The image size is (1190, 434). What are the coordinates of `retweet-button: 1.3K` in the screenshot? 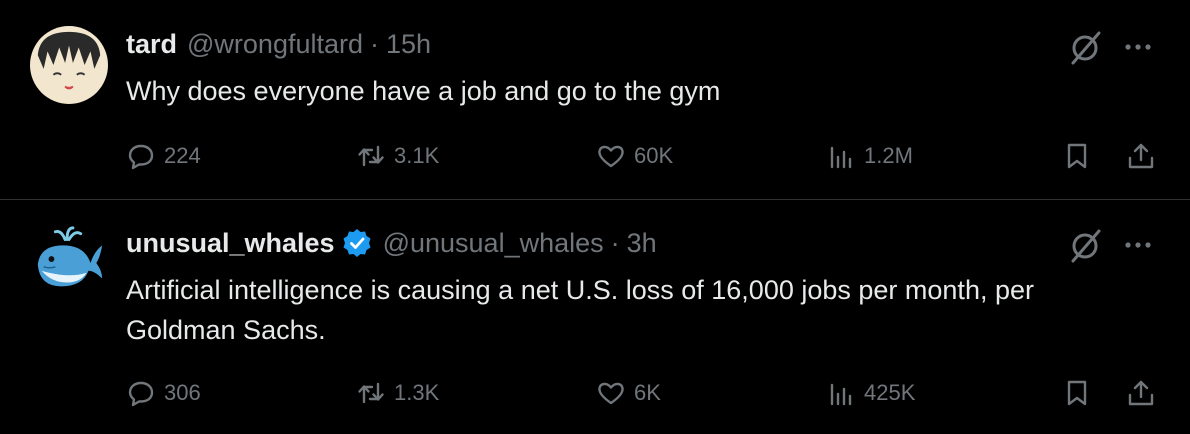 It's located at (397, 393).